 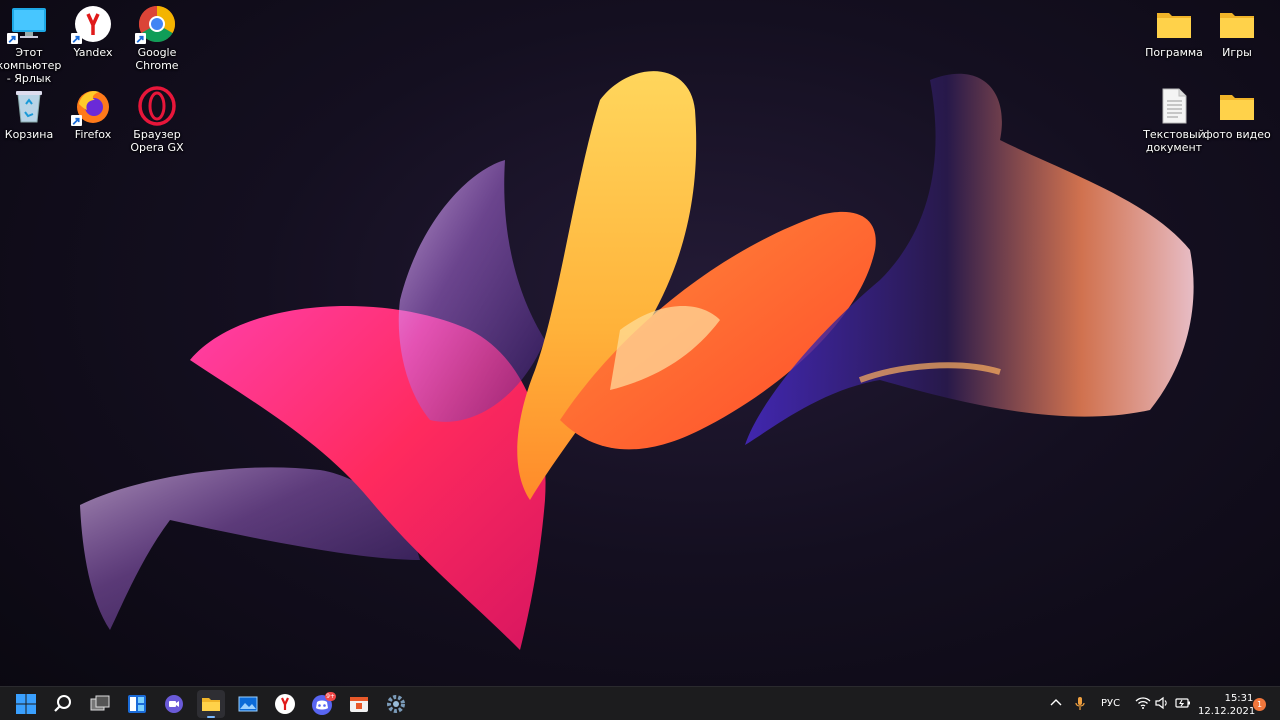 What do you see at coordinates (1237, 134) in the screenshot?
I see `desktop-icon-label: фото видео` at bounding box center [1237, 134].